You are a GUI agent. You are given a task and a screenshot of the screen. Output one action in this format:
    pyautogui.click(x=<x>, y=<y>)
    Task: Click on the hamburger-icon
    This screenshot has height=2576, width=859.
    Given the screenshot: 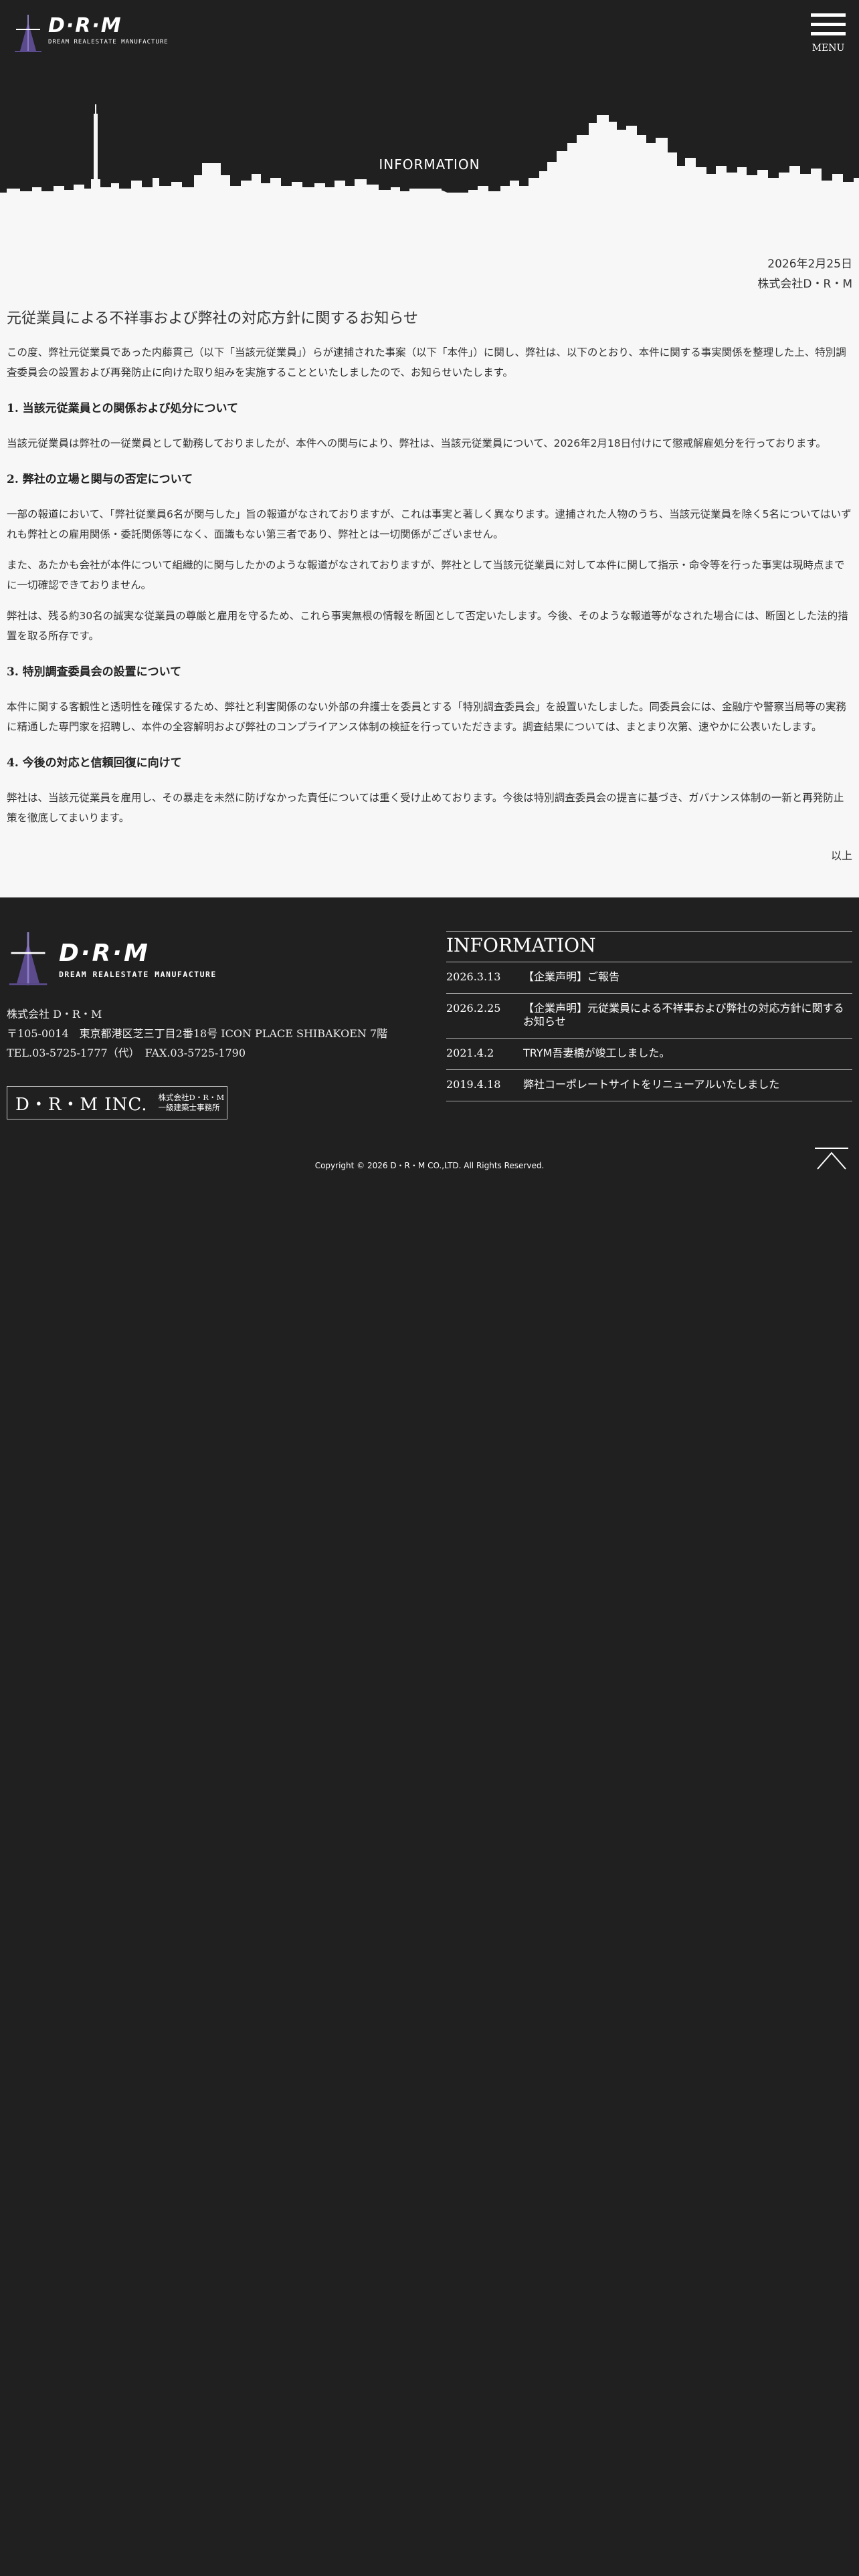 What is the action you would take?
    pyautogui.click(x=828, y=15)
    